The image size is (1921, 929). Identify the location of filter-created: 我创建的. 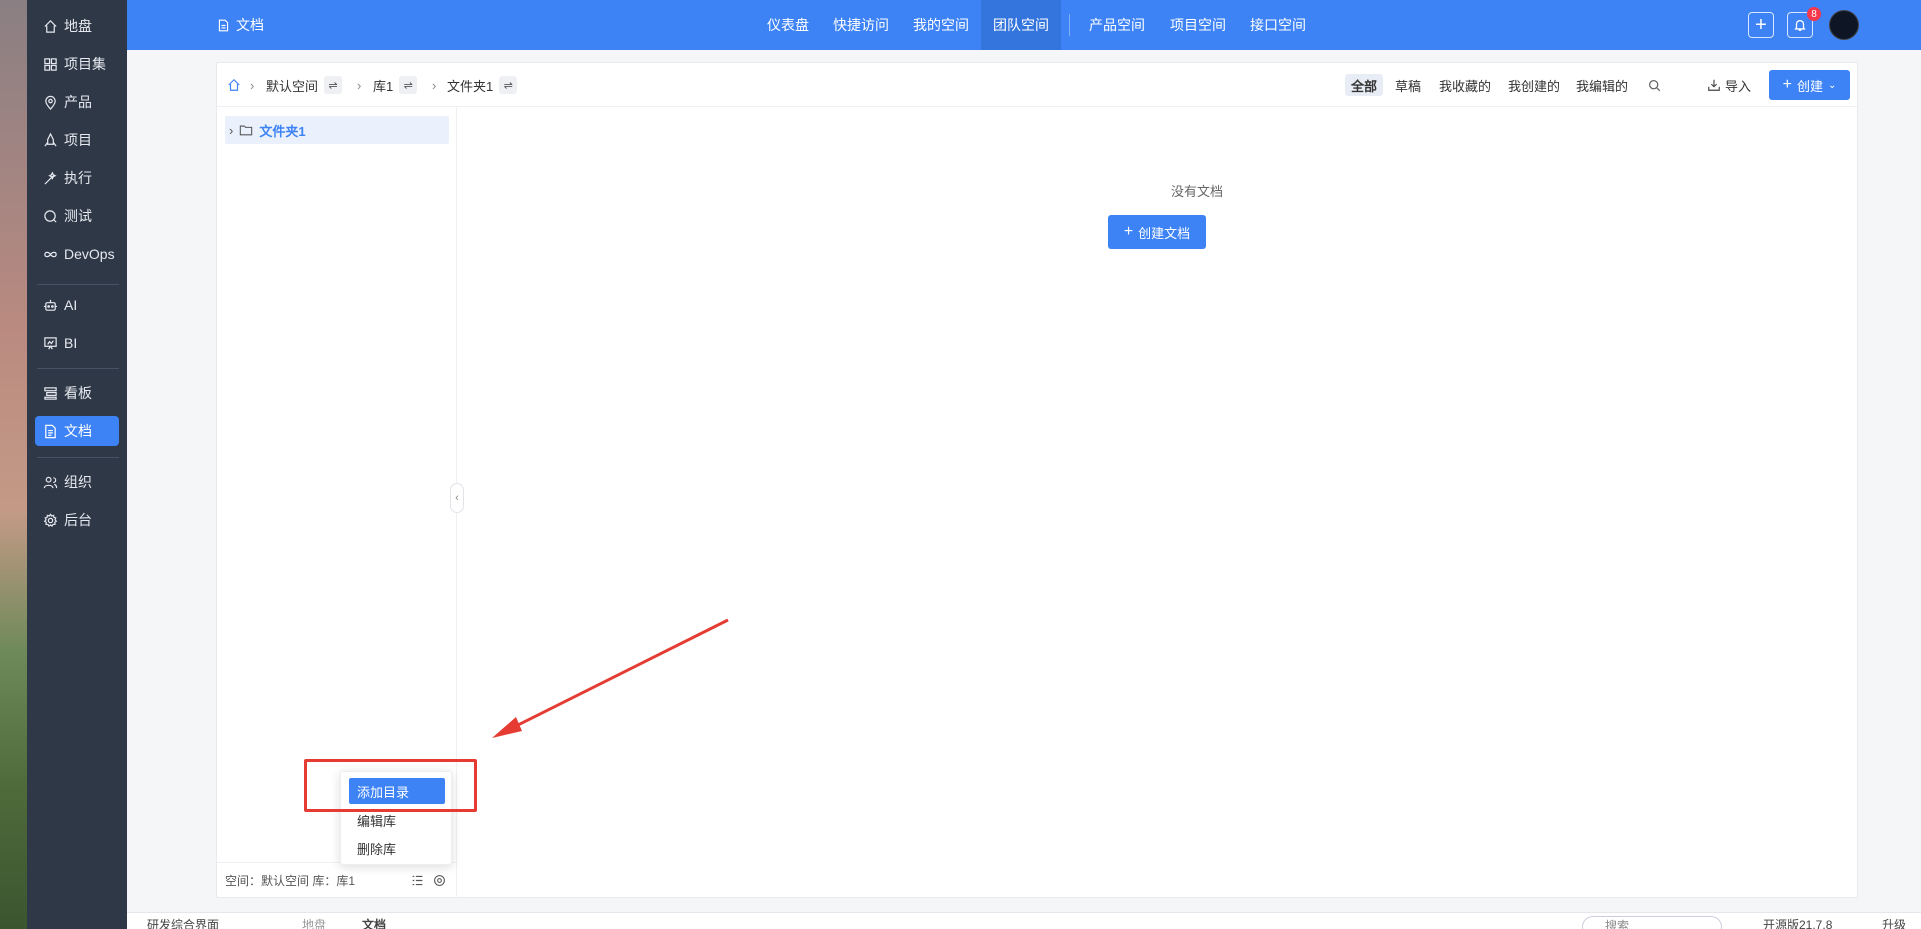
(1534, 85).